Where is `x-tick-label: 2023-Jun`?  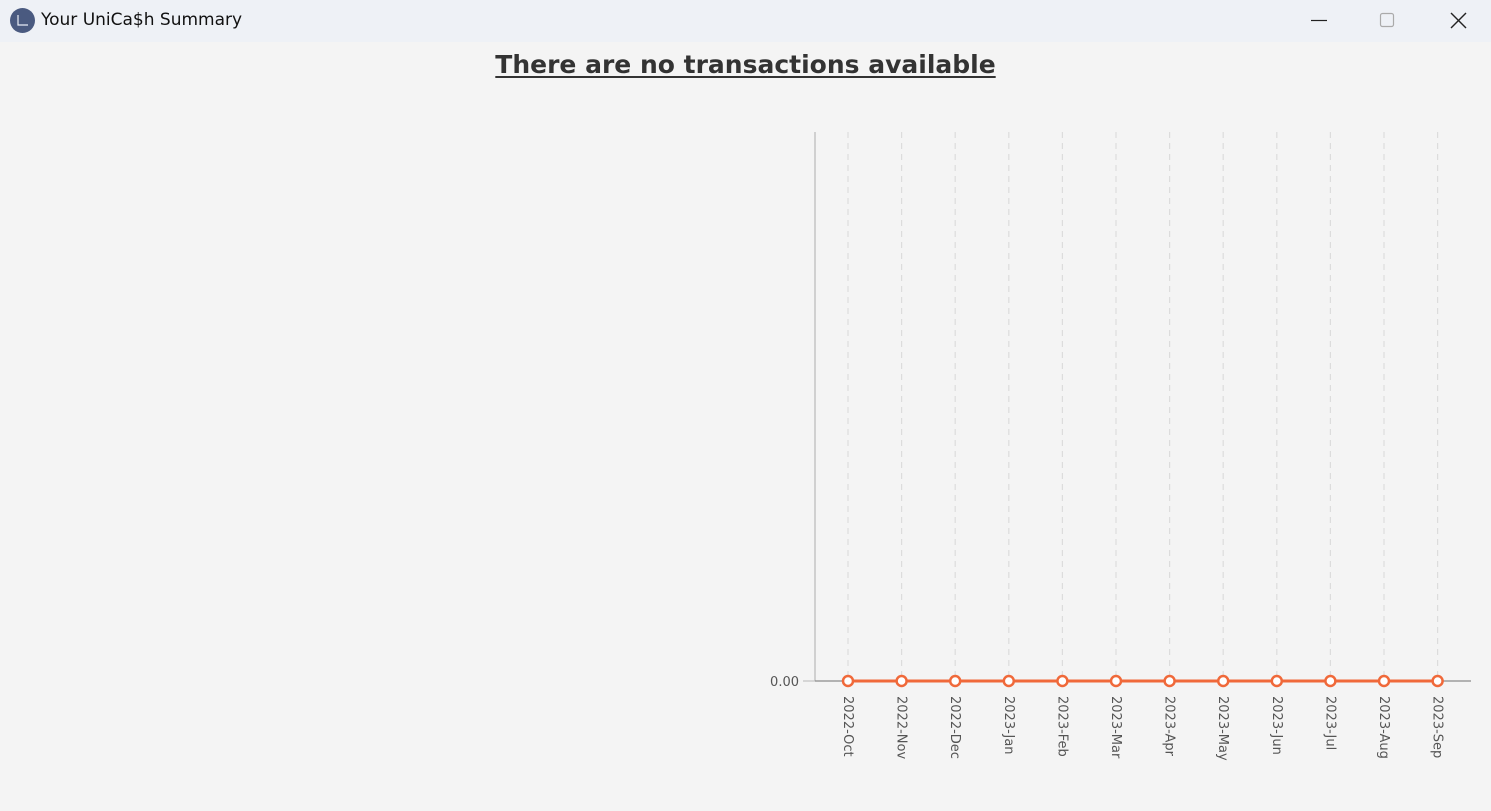 x-tick-label: 2023-Jun is located at coordinates (1276, 725).